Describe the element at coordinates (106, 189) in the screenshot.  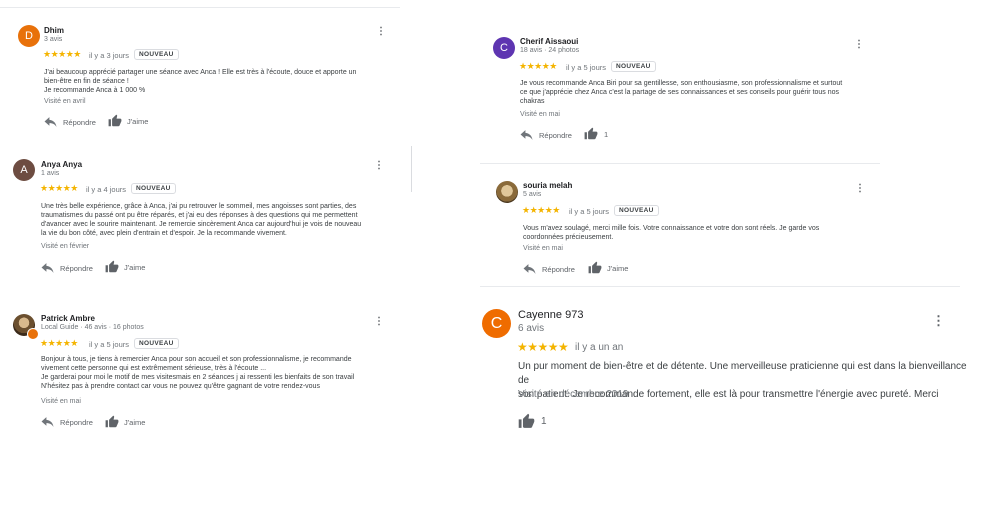
I see `review-date: il y a 4 jours` at that location.